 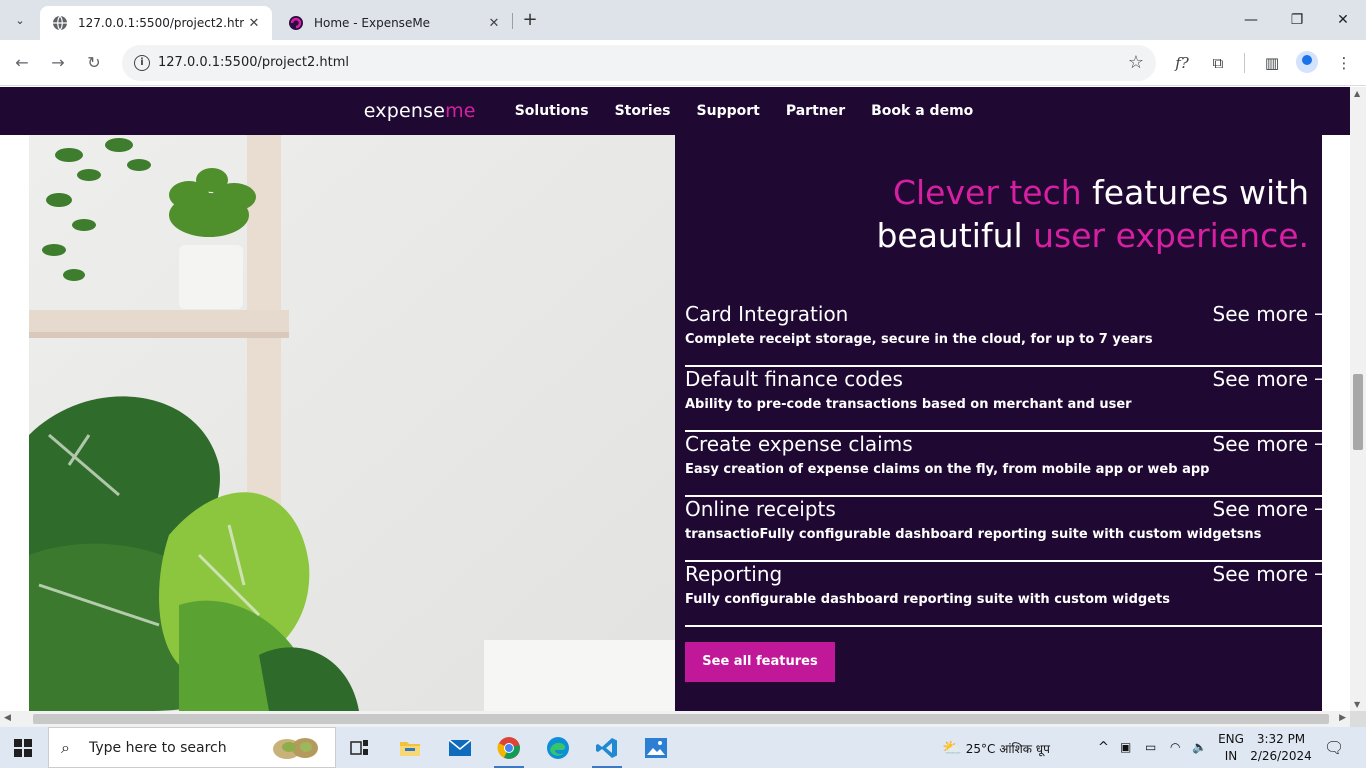 What do you see at coordinates (1343, 20) in the screenshot?
I see `close-window-icon: ✕` at bounding box center [1343, 20].